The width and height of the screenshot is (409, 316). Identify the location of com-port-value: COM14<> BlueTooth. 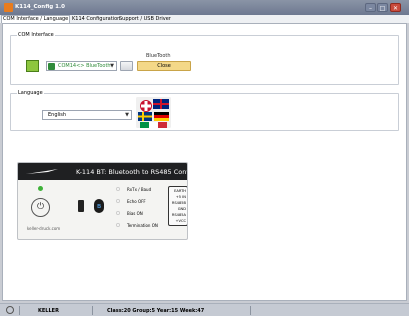
(84, 66).